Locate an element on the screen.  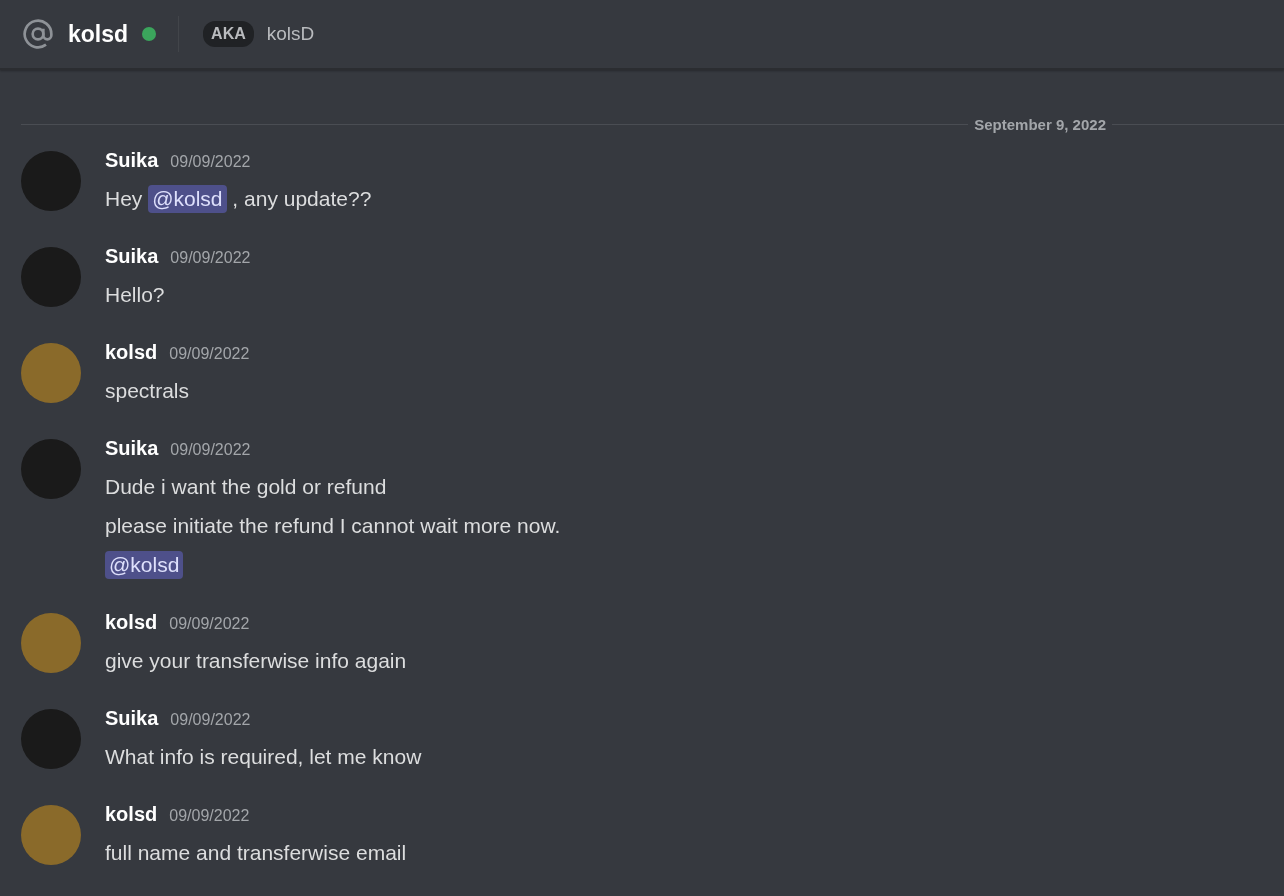
channel-name: kolsd is located at coordinates (98, 34).